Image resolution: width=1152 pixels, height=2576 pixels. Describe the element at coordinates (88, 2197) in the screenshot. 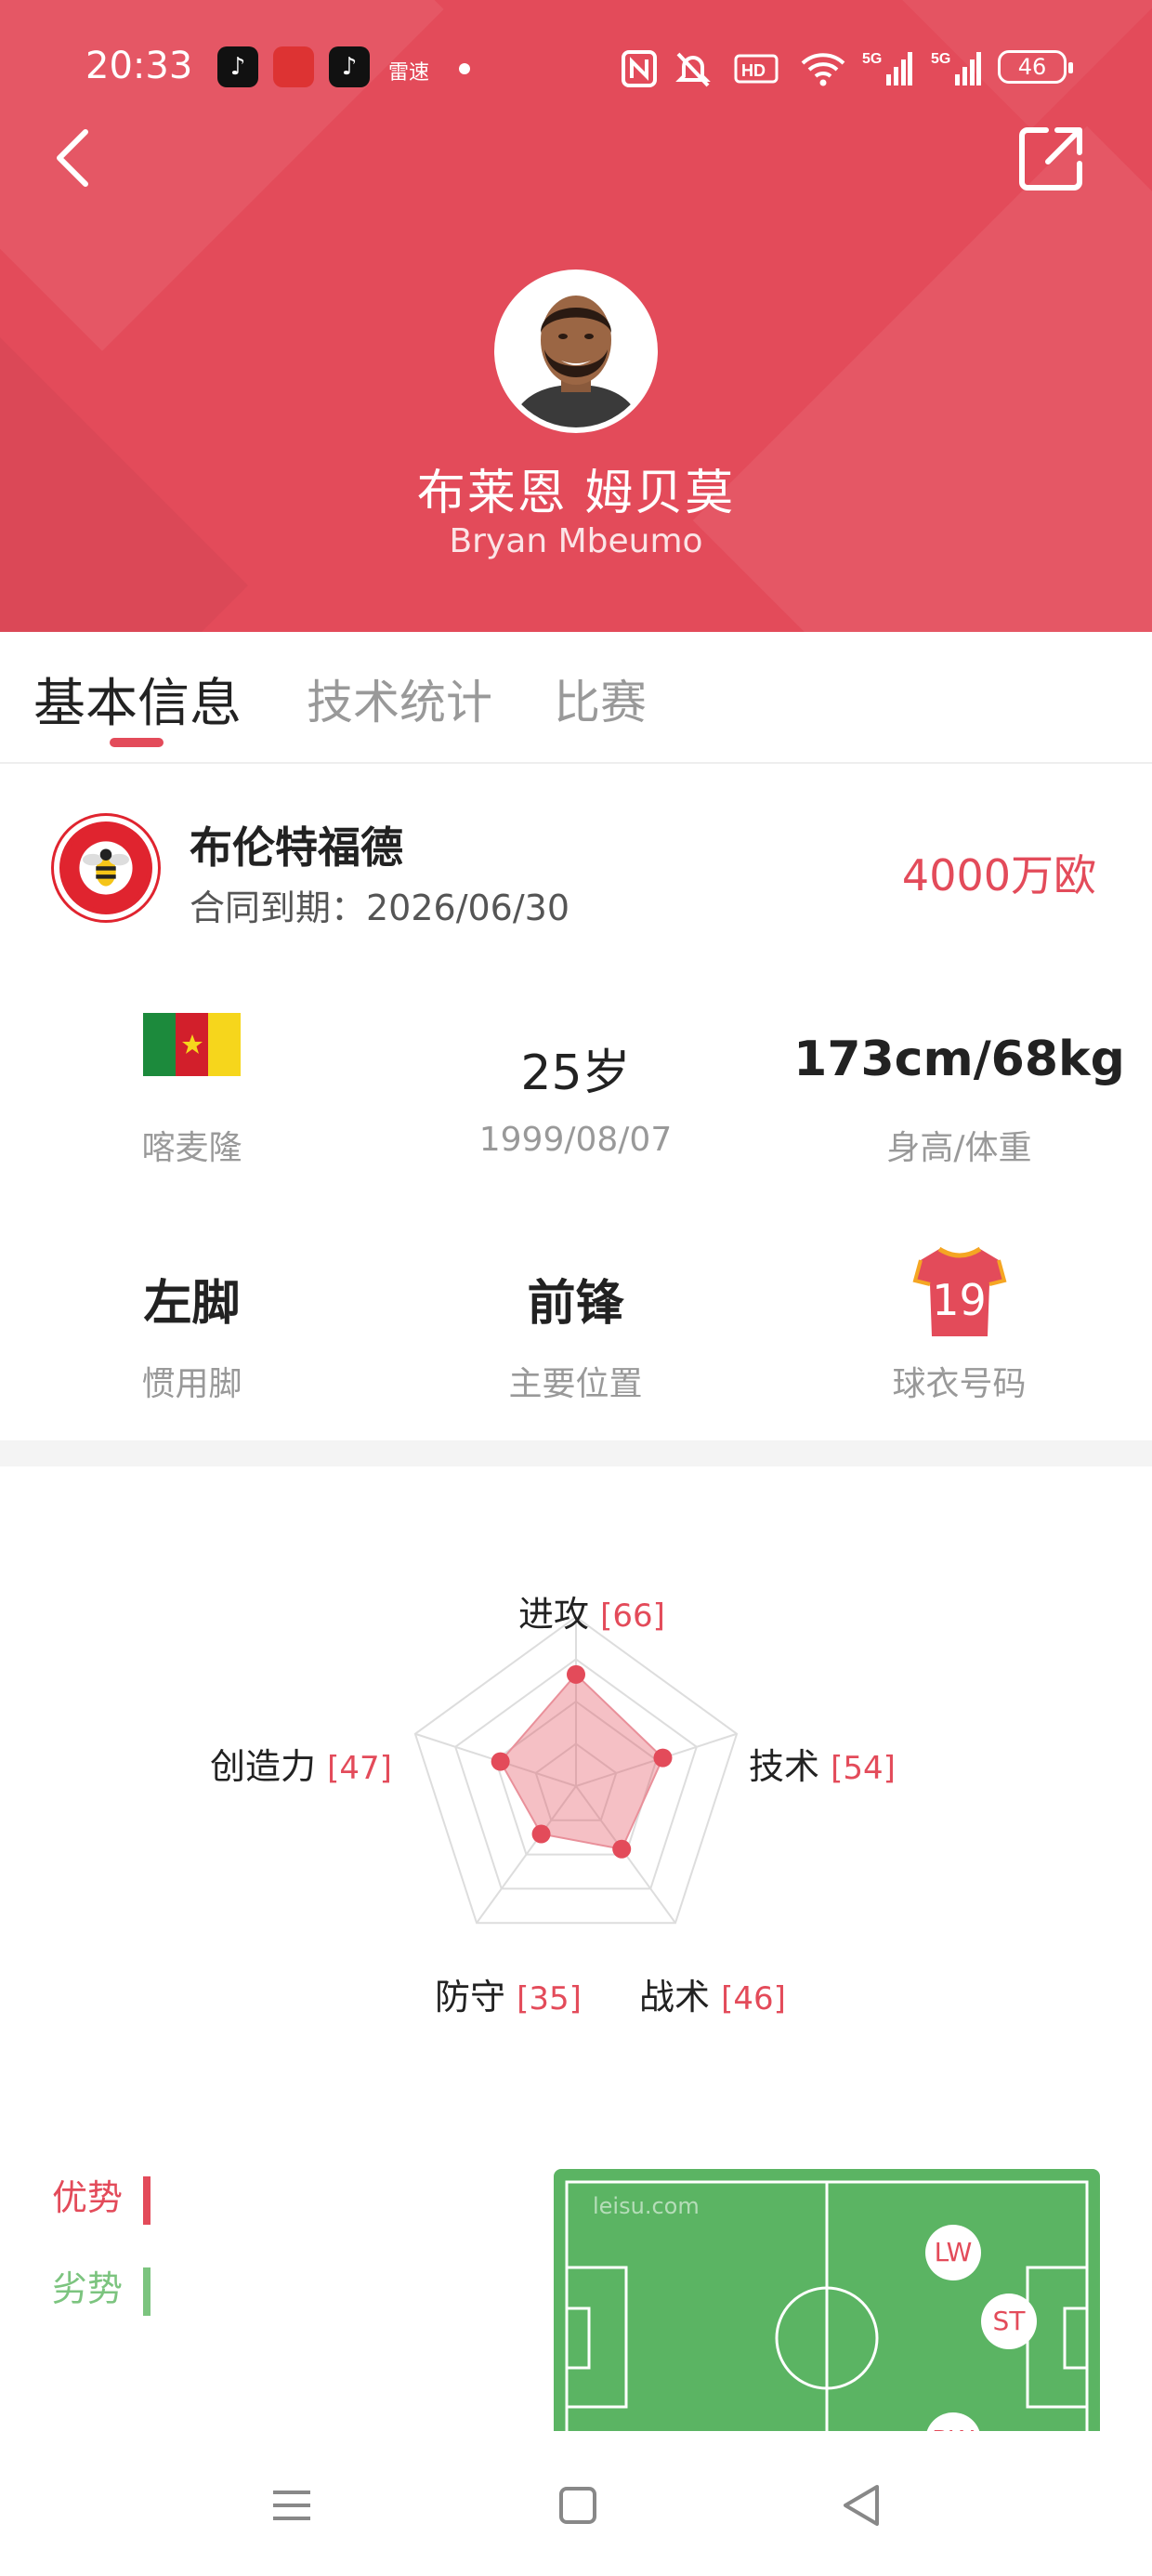

I see `strengths-label: 优势` at that location.